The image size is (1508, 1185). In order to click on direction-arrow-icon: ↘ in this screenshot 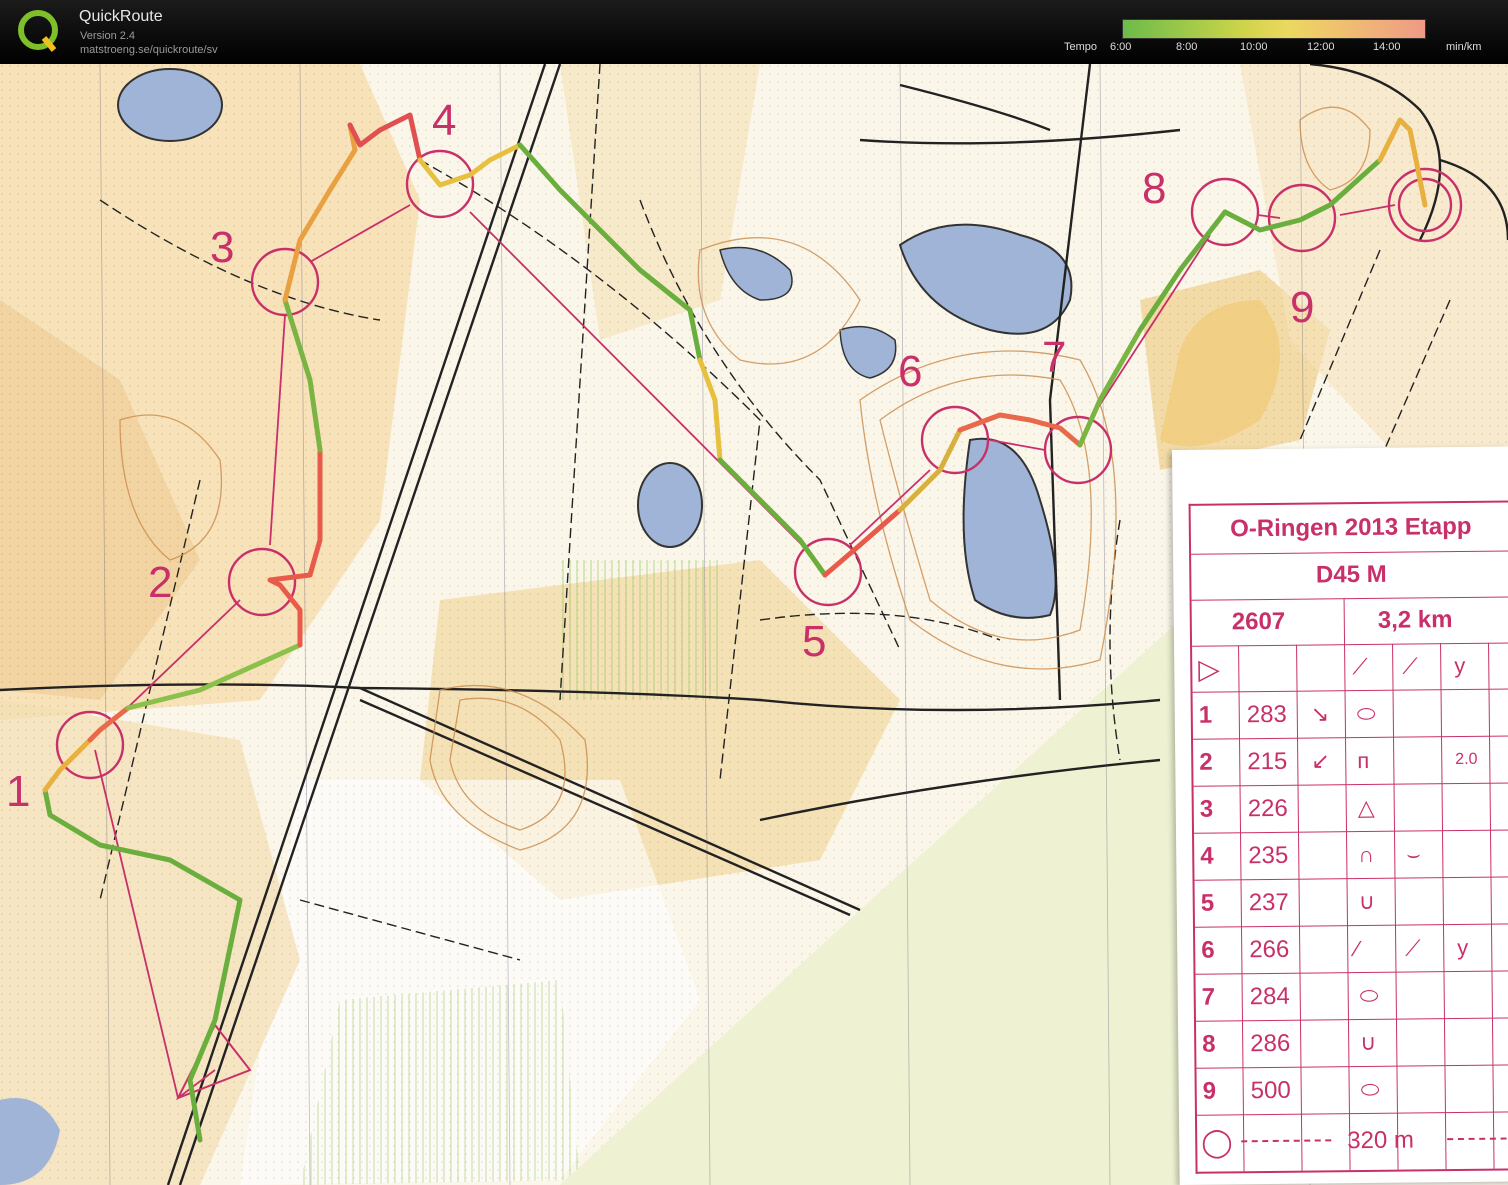, I will do `click(1320, 713)`.